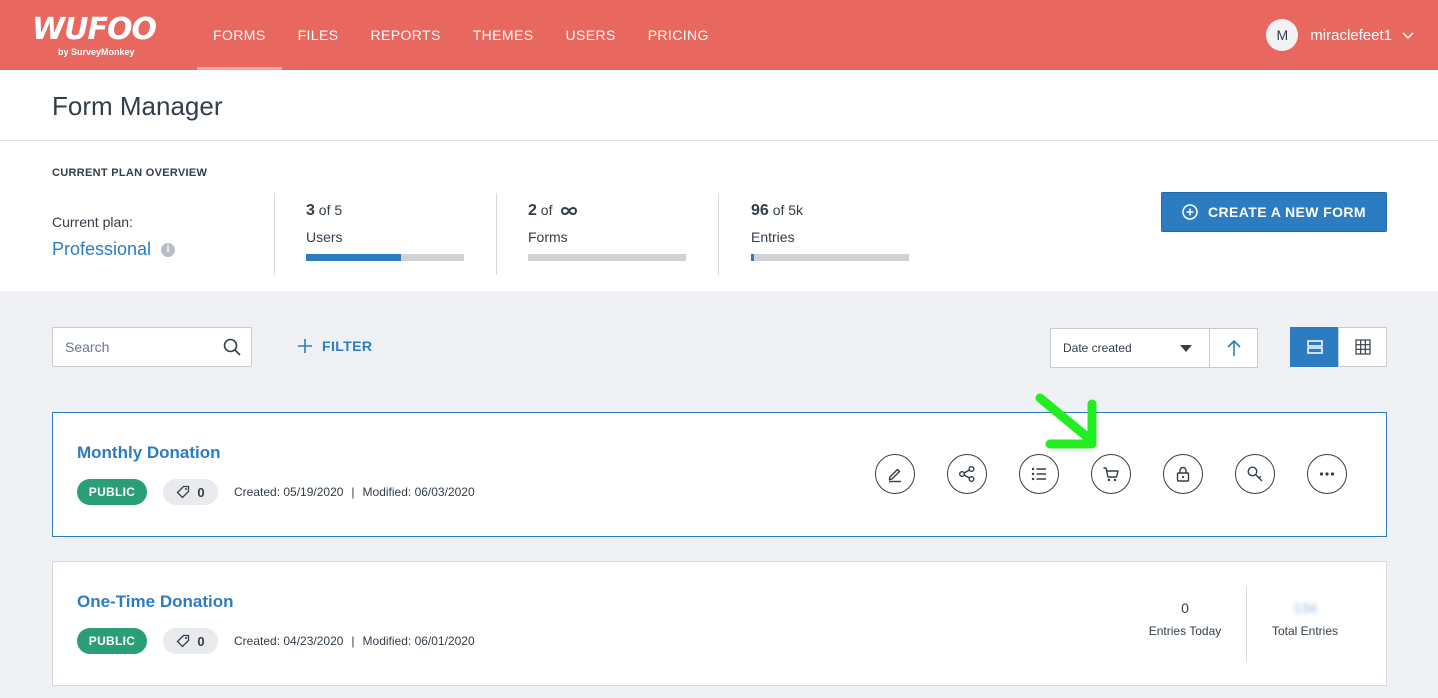 The image size is (1438, 698). I want to click on current-plan-label: Current plan:, so click(92, 222).